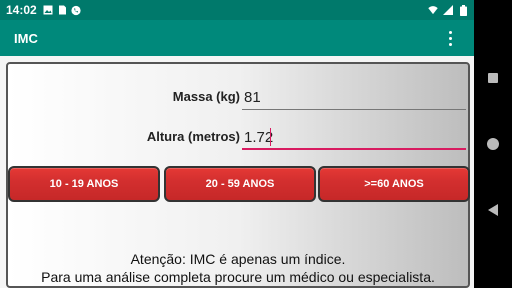 The height and width of the screenshot is (288, 512). Describe the element at coordinates (394, 184) in the screenshot. I see `age-60-plus-button: >=60 ANOS` at that location.